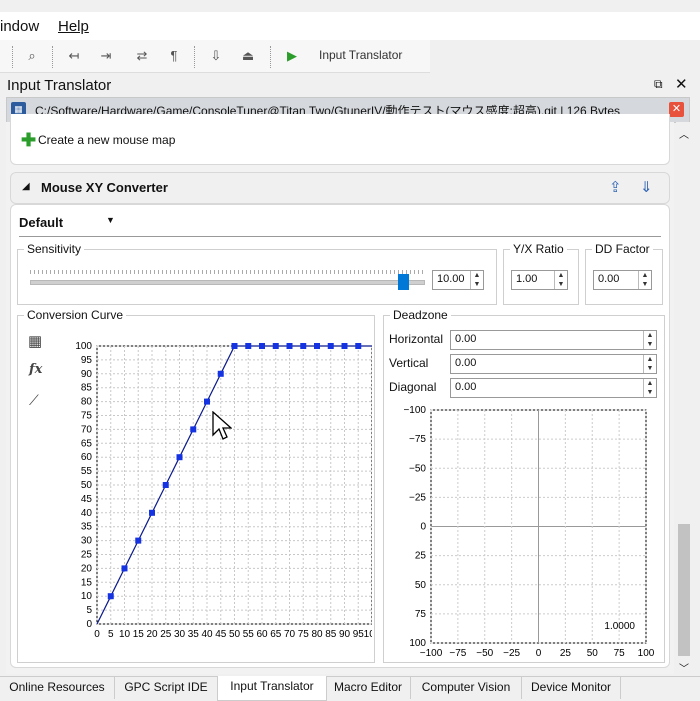 The image size is (700, 701). Describe the element at coordinates (174, 56) in the screenshot. I see `pilcrow-icon: ¶` at that location.